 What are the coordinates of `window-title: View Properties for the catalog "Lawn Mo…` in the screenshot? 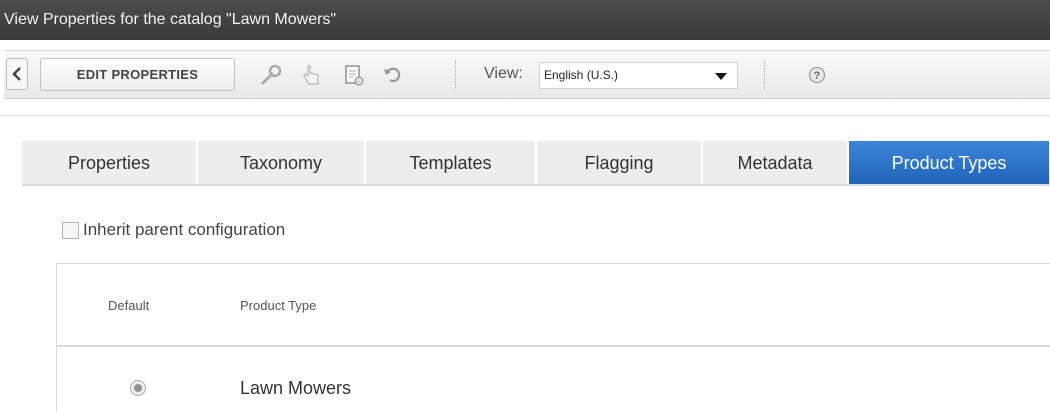 It's located at (525, 20).